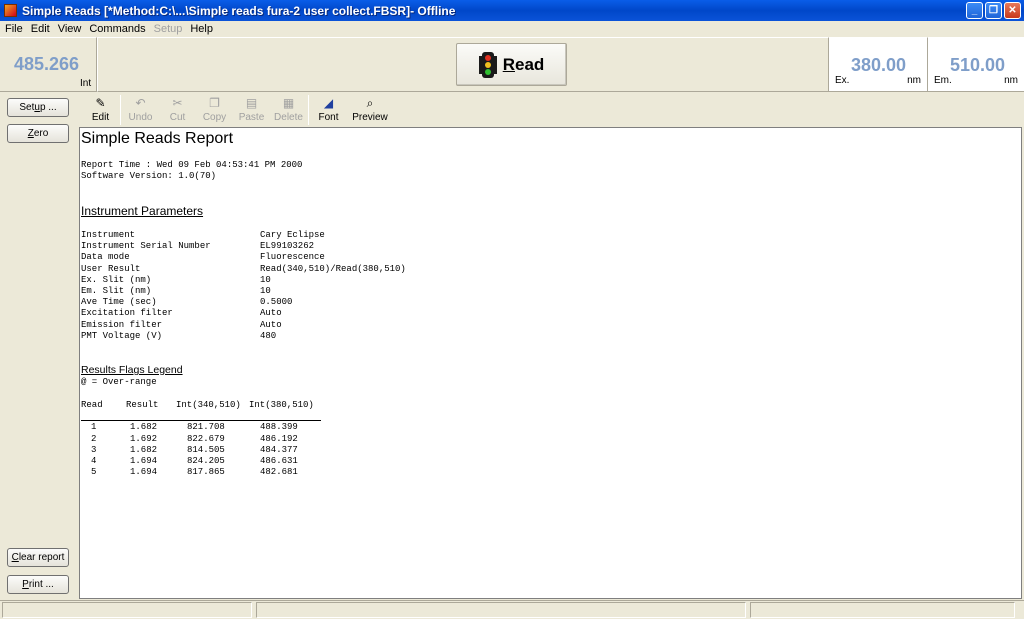 The width and height of the screenshot is (1024, 619). I want to click on toolbar-label: Font, so click(328, 117).